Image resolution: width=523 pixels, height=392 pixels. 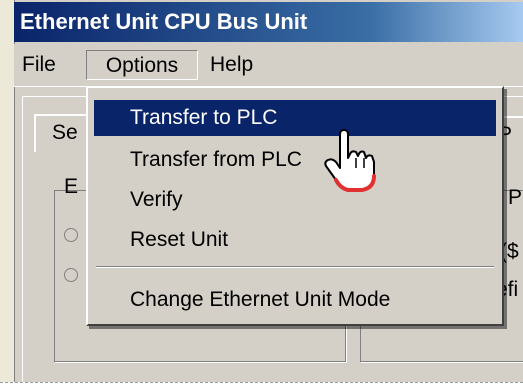 What do you see at coordinates (295, 300) in the screenshot?
I see `menu-item-change-ethernet-unit-mode: Change Ethernet Unit Mode` at bounding box center [295, 300].